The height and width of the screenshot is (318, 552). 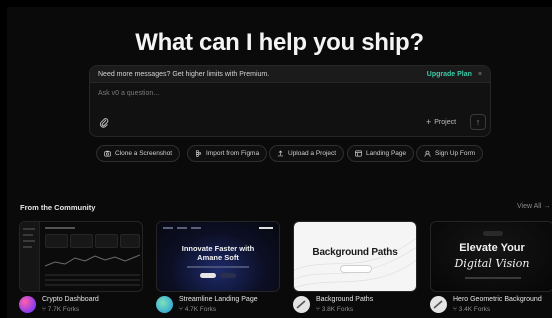 What do you see at coordinates (491, 256) in the screenshot?
I see `community-card-hero-geometric: Elevate Your Digital Vision` at bounding box center [491, 256].